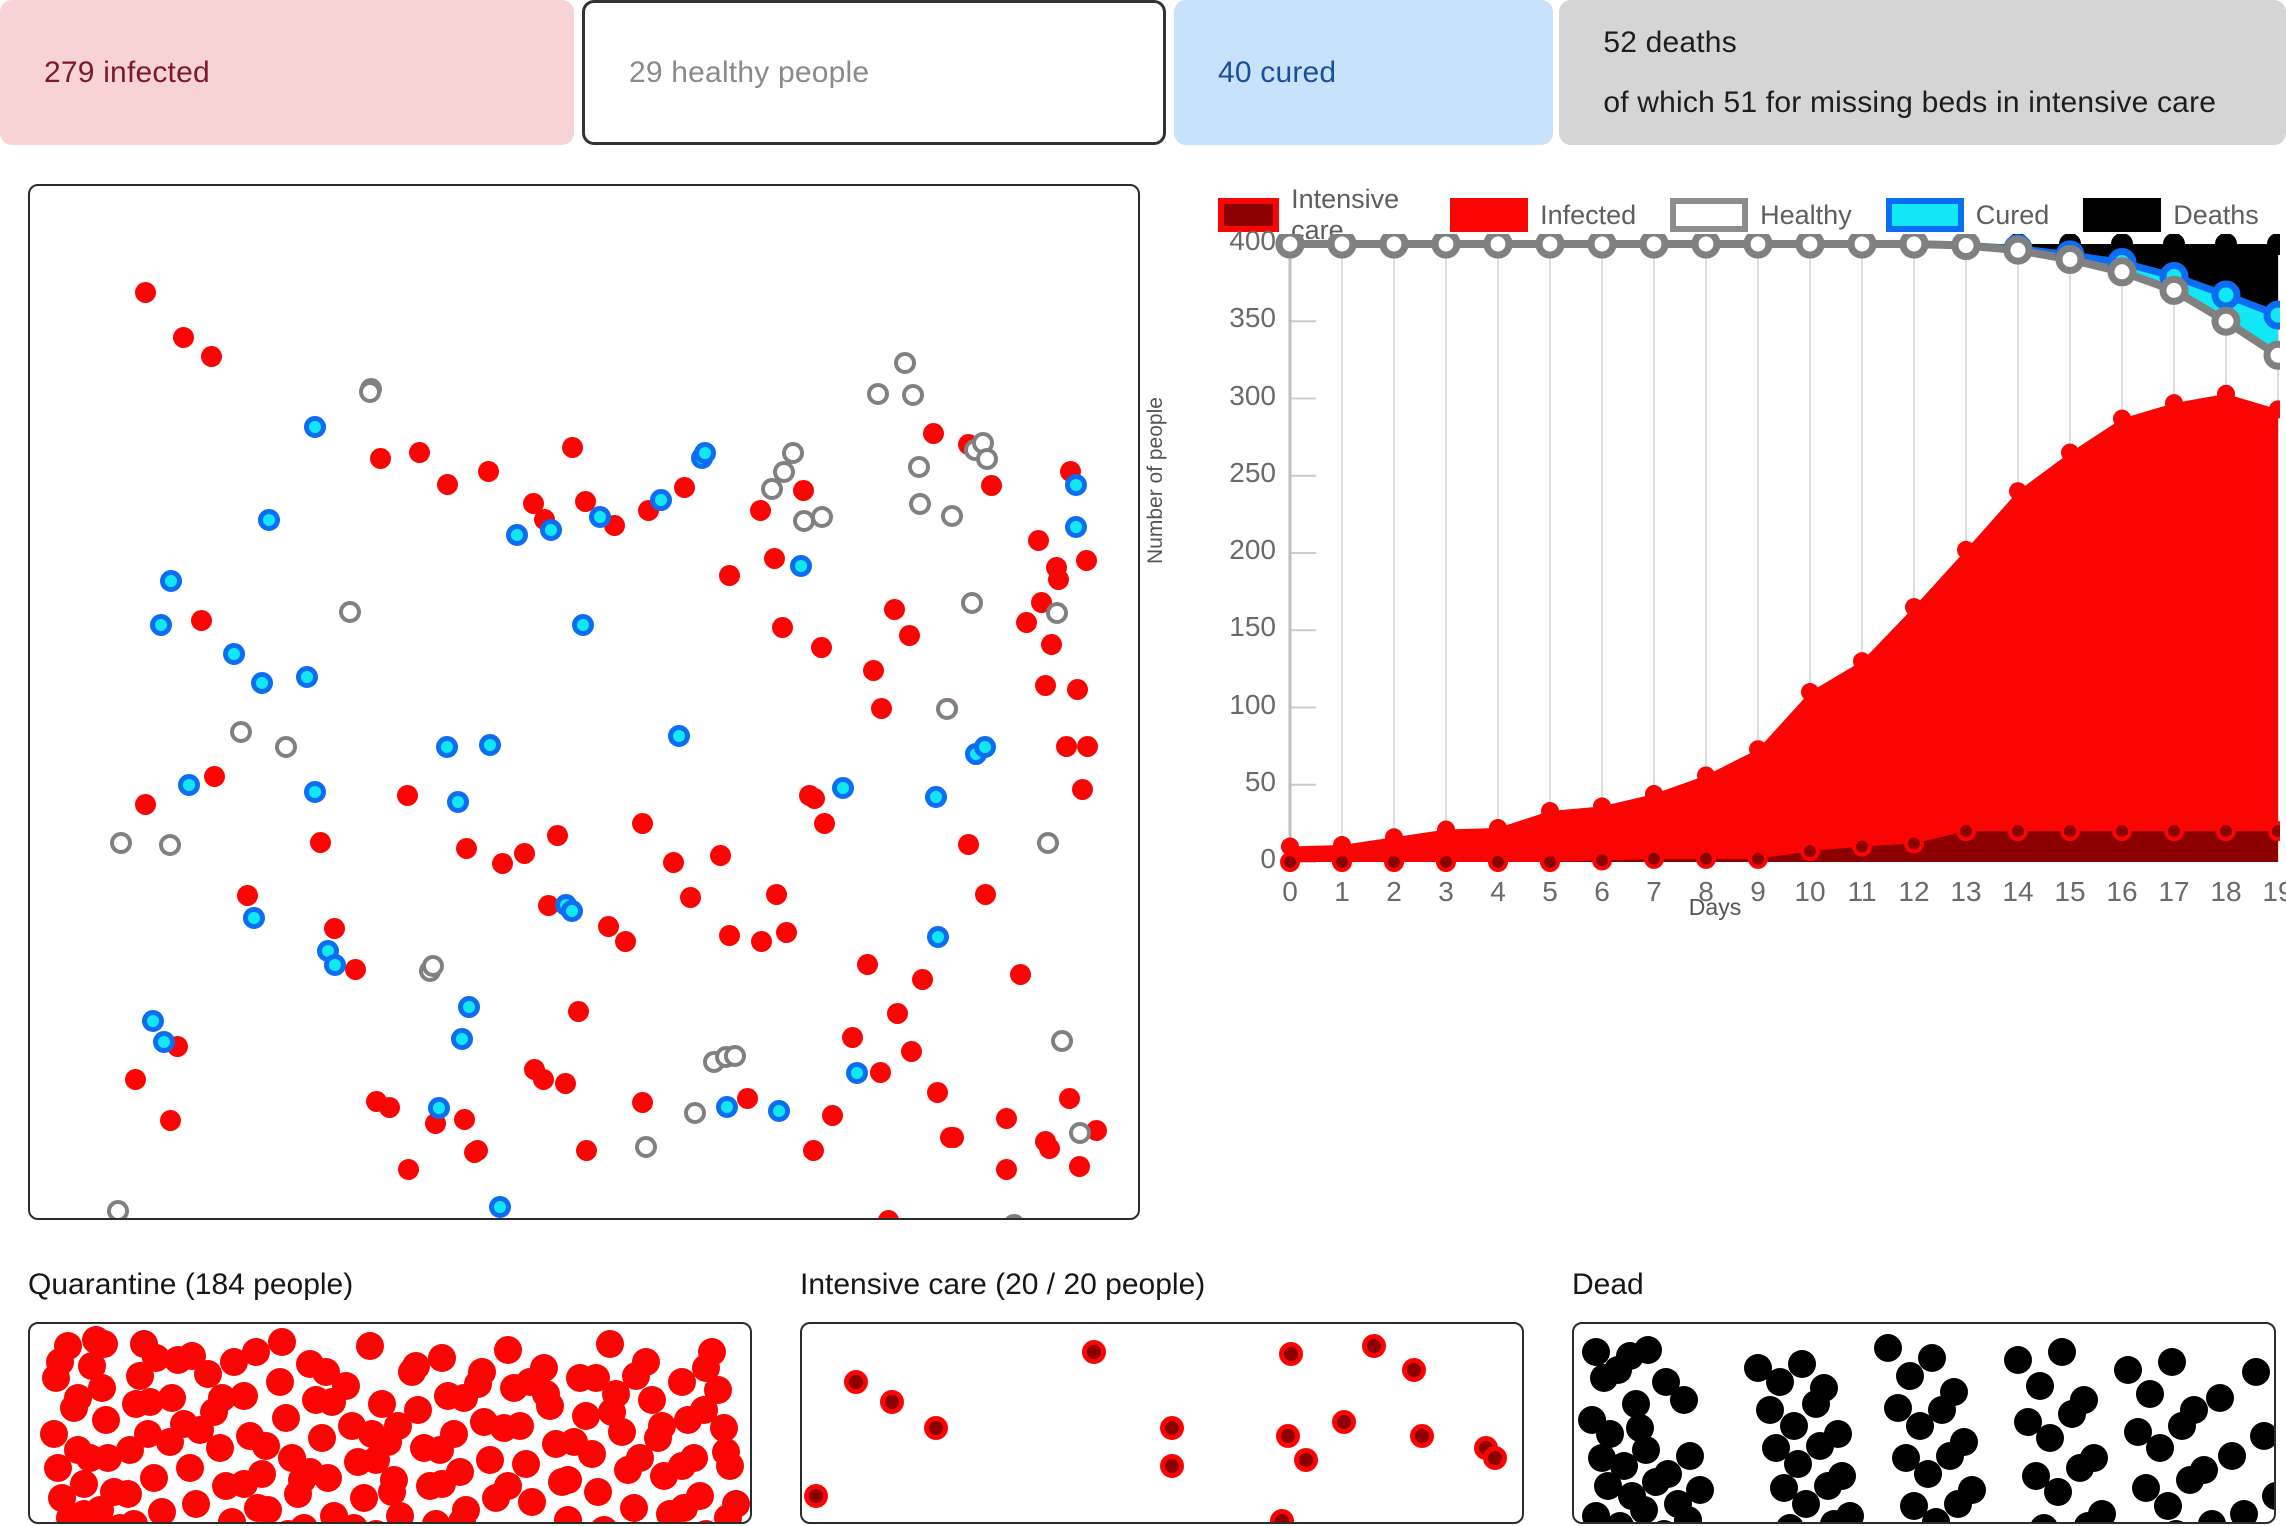 Image resolution: width=2286 pixels, height=1526 pixels. I want to click on legend-swatch-icon, so click(1489, 215).